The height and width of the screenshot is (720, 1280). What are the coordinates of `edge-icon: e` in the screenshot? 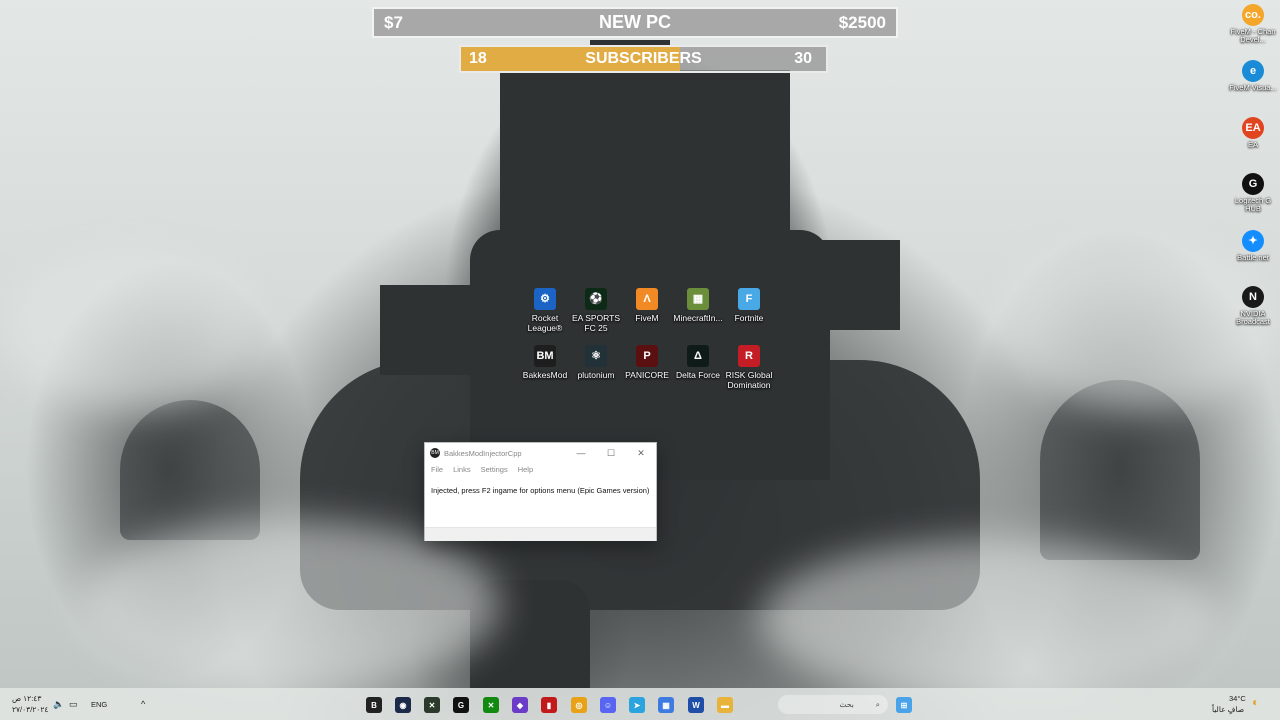 It's located at (1253, 71).